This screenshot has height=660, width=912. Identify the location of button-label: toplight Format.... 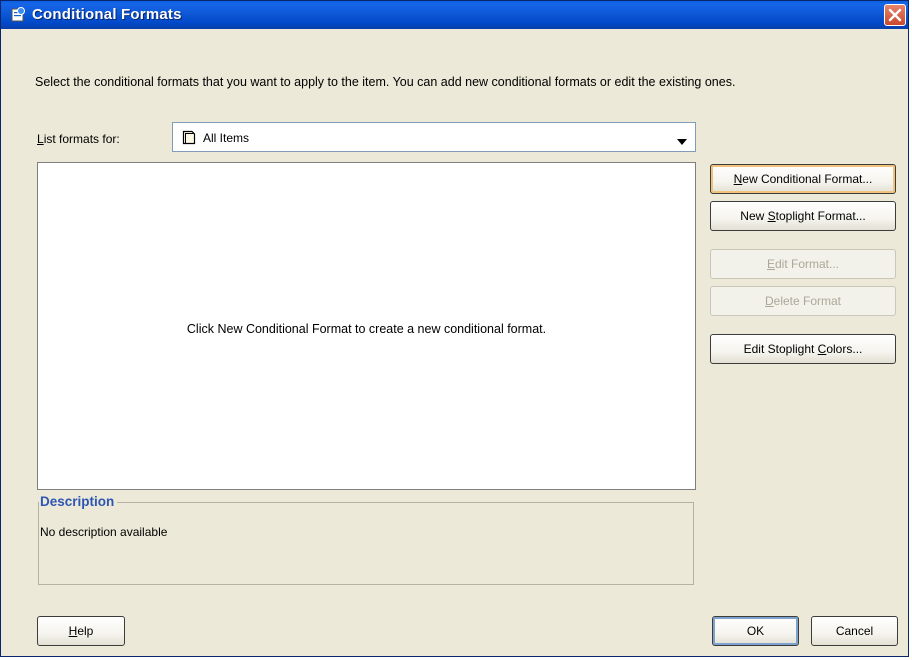
(820, 216).